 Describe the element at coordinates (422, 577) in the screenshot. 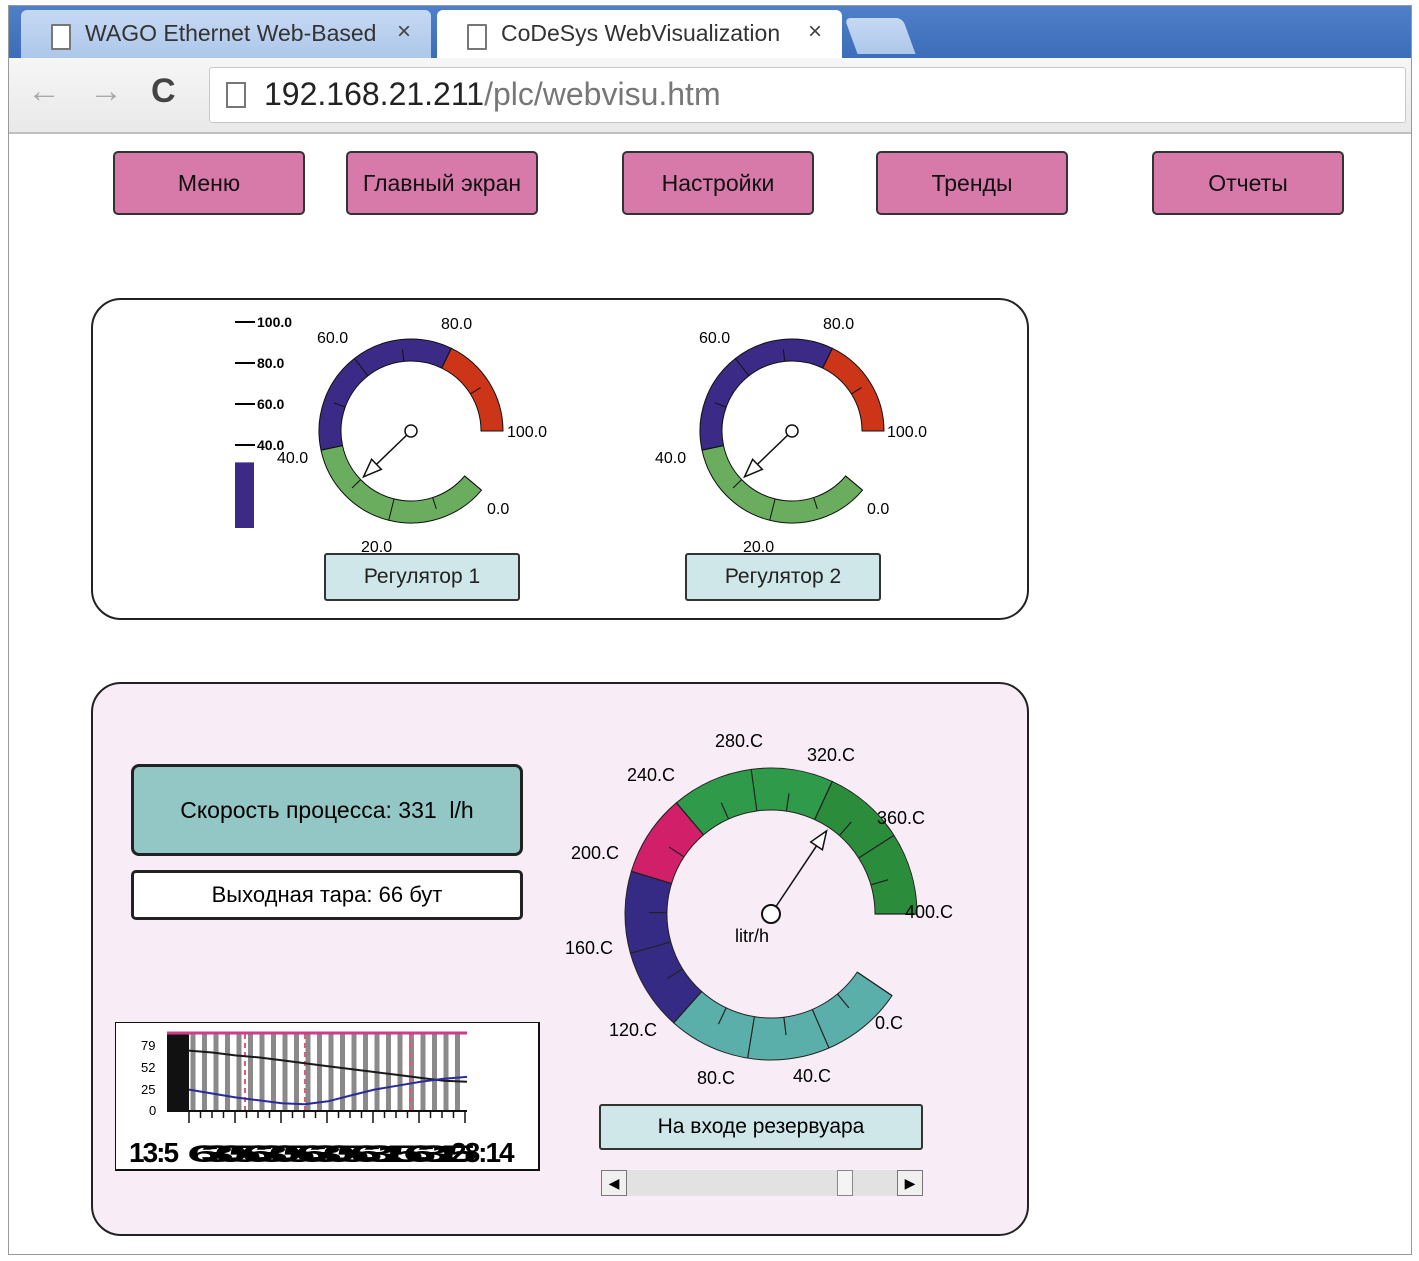

I see `regulator-1-button: Регулятор 1` at that location.